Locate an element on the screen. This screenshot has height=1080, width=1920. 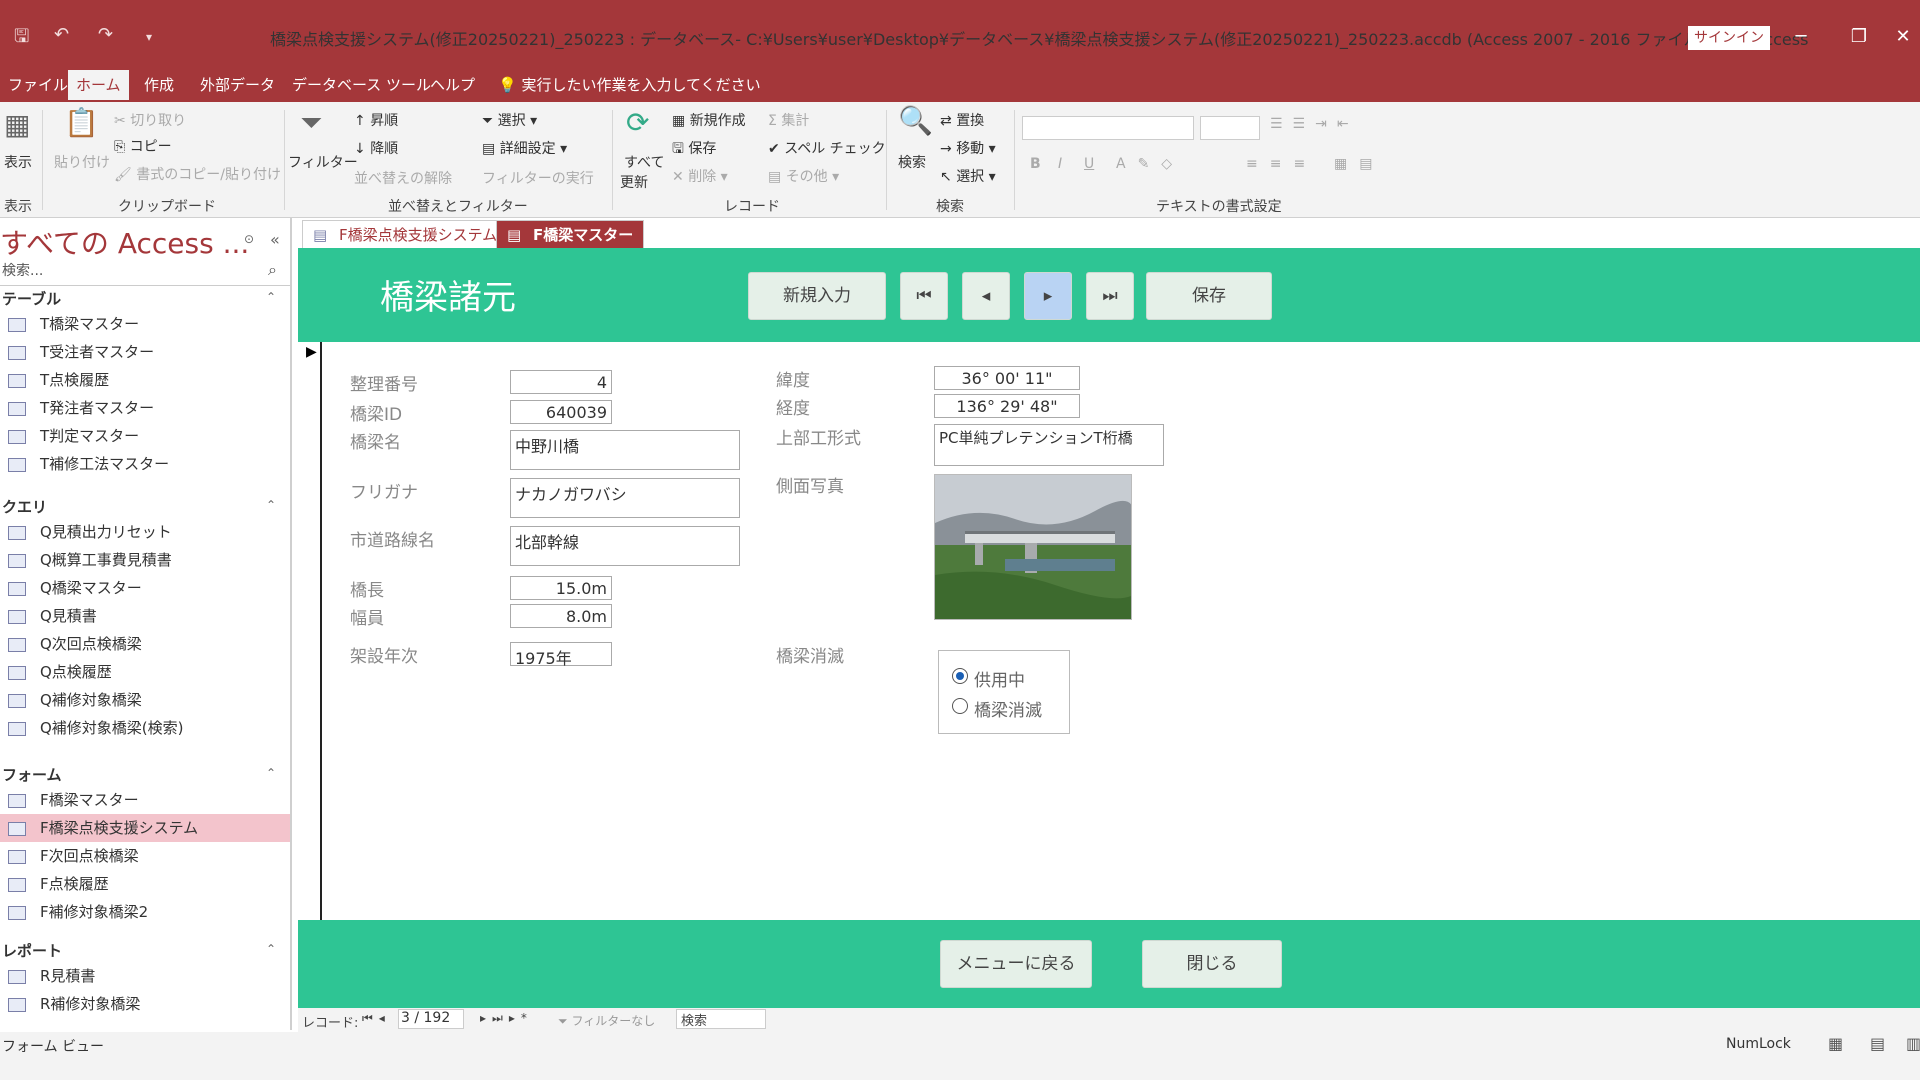
save-record-button: 🖫 保存 is located at coordinates (694, 150).